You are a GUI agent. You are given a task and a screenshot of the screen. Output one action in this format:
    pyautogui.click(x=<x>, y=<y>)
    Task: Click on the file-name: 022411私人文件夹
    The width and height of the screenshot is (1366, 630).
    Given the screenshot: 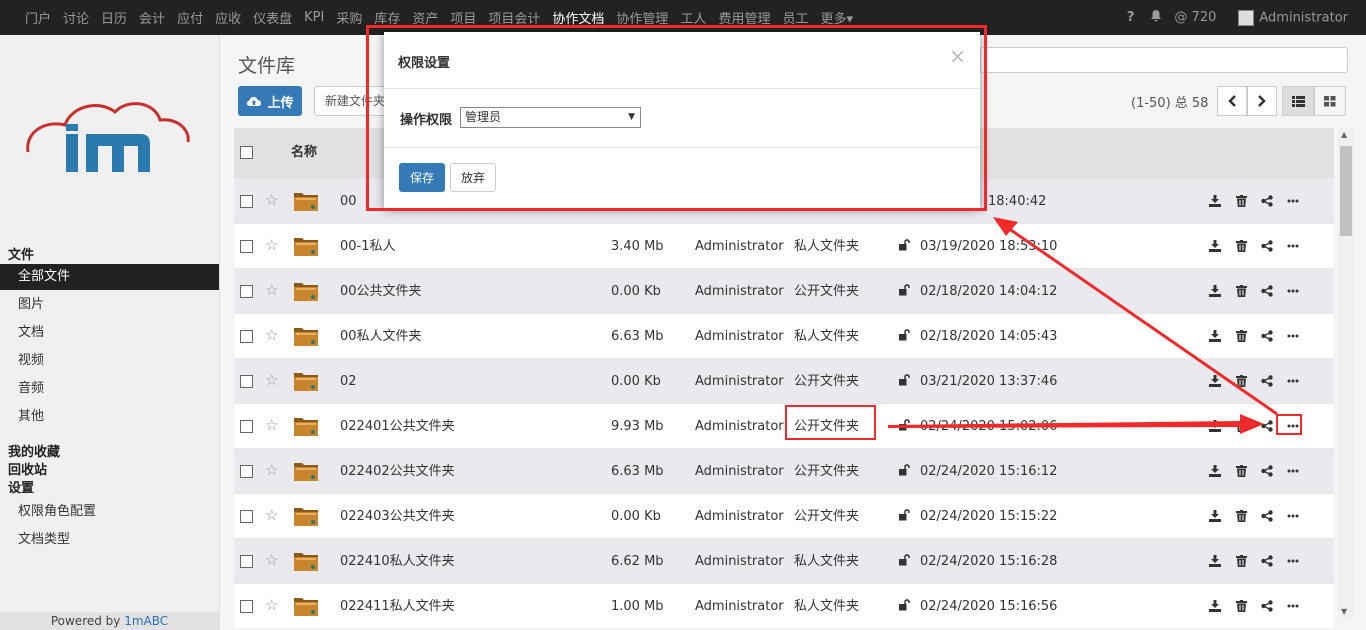 What is the action you would take?
    pyautogui.click(x=397, y=606)
    